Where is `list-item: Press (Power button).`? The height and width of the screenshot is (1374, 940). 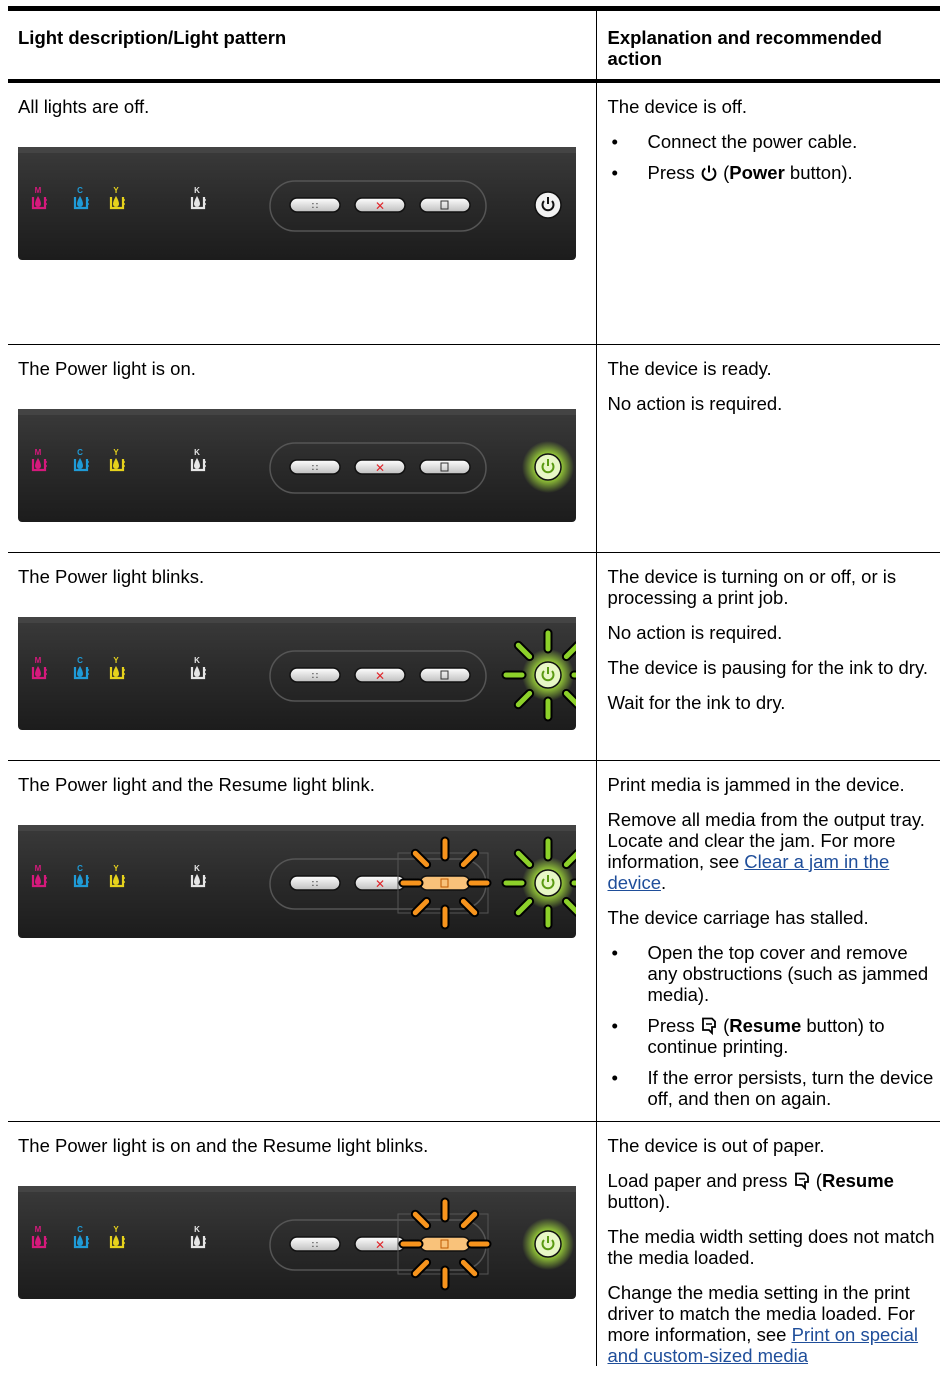 list-item: Press (Power button). is located at coordinates (774, 172).